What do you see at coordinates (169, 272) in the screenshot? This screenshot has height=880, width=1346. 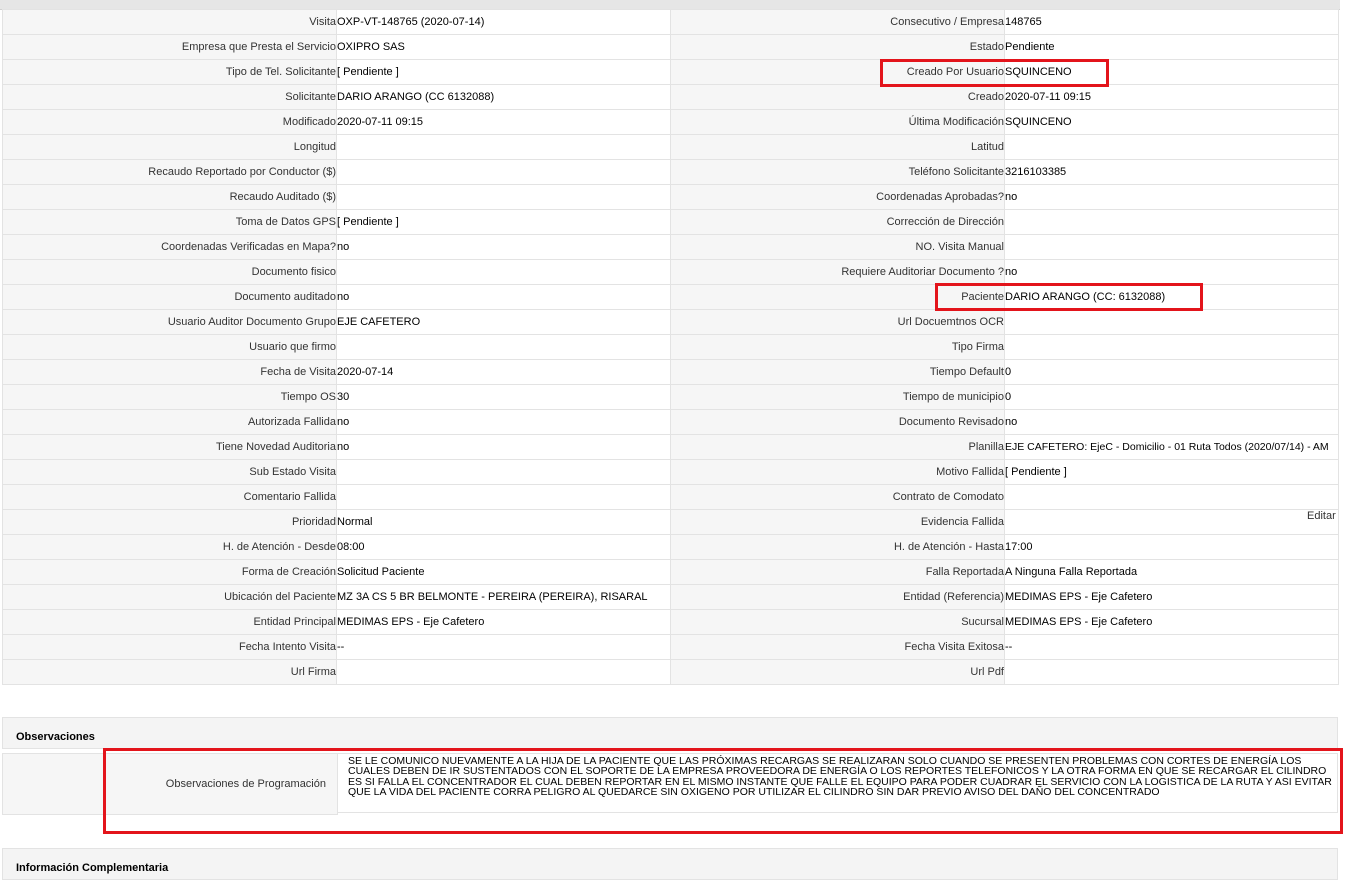 I see `field-label: Documento fisico` at bounding box center [169, 272].